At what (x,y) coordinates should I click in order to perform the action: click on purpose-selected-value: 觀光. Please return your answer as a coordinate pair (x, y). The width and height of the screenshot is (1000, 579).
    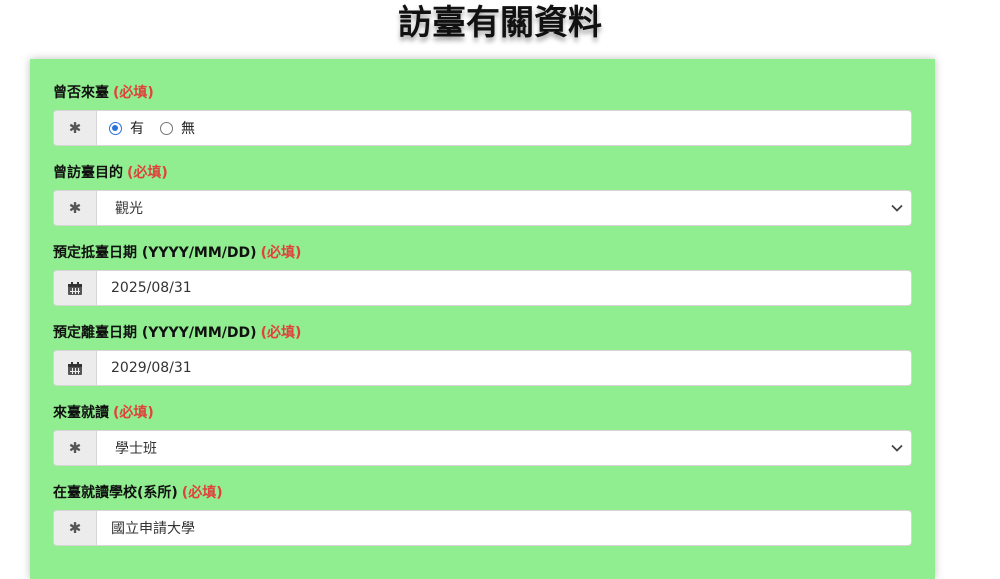
    Looking at the image, I should click on (129, 209).